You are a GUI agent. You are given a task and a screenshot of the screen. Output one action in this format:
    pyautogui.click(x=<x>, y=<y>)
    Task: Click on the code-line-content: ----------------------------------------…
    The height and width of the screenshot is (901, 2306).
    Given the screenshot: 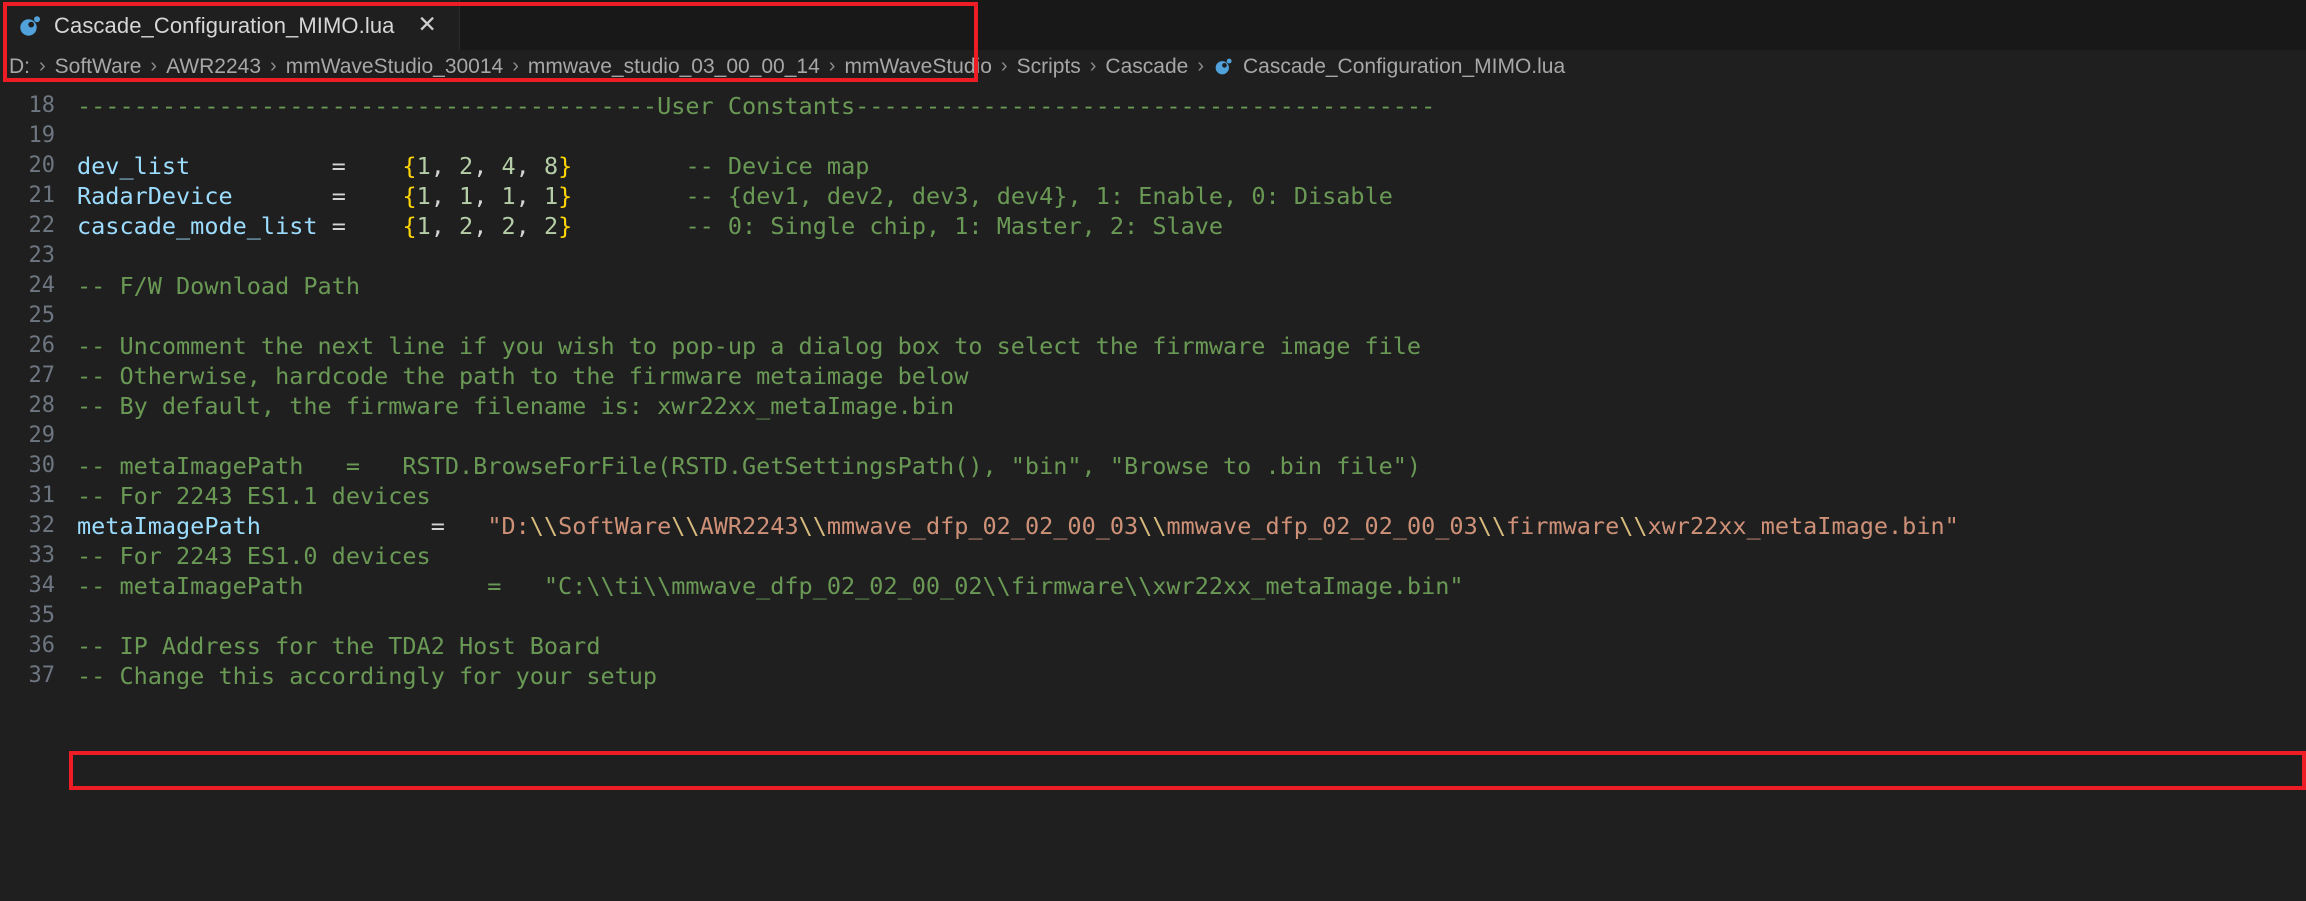 What is the action you would take?
    pyautogui.click(x=745, y=106)
    